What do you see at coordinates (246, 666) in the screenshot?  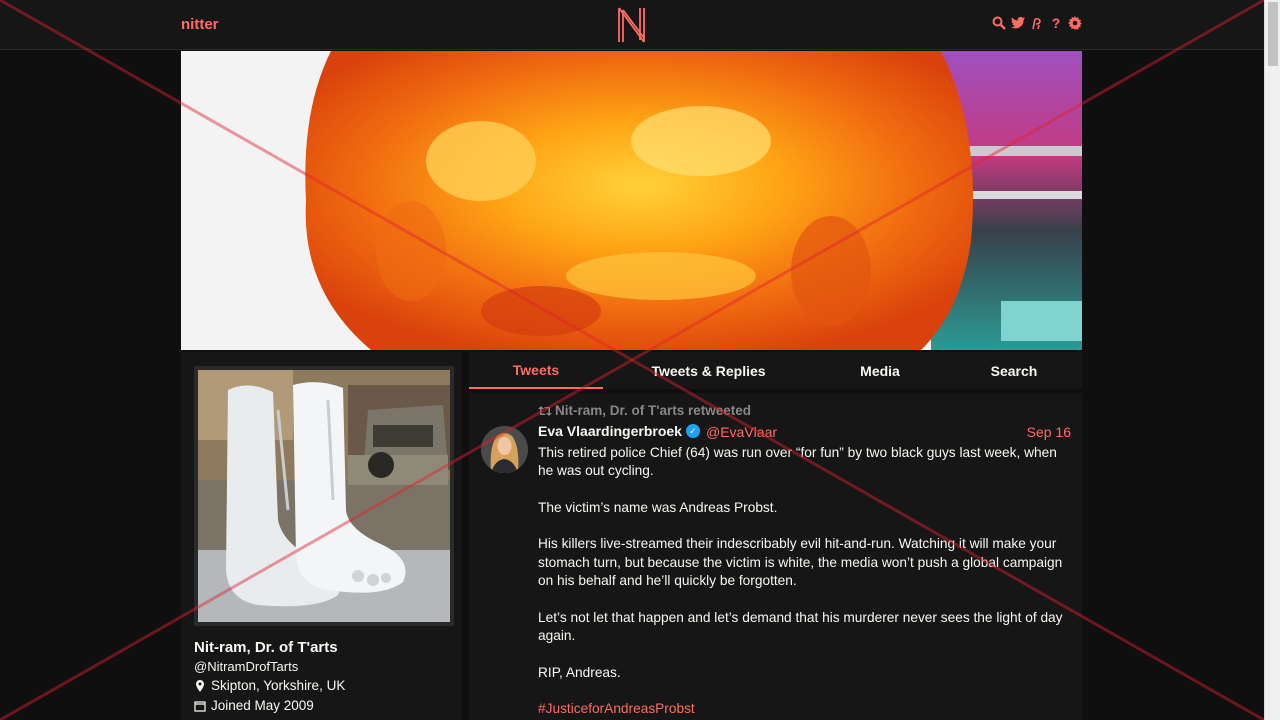 I see `profile-username: @NitramDrofTarts` at bounding box center [246, 666].